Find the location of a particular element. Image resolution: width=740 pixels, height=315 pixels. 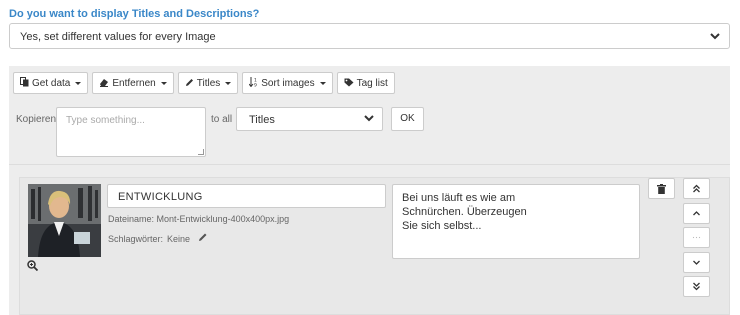

get-data-label: Get data is located at coordinates (51, 83).